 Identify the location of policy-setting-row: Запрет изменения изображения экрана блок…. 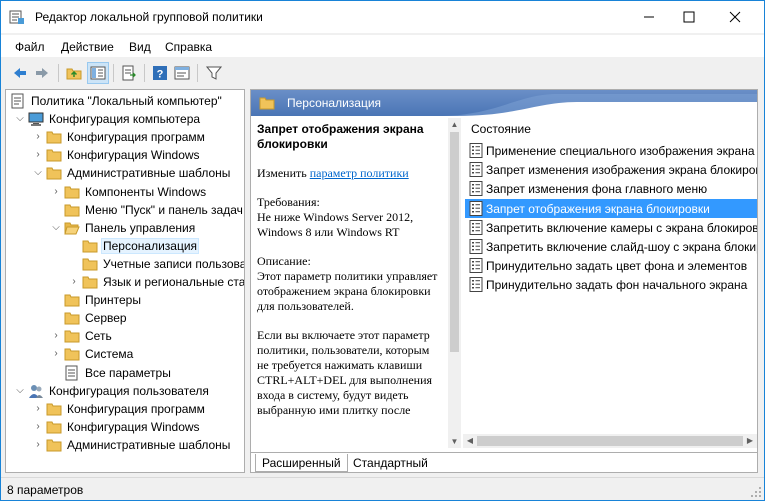
(611, 169).